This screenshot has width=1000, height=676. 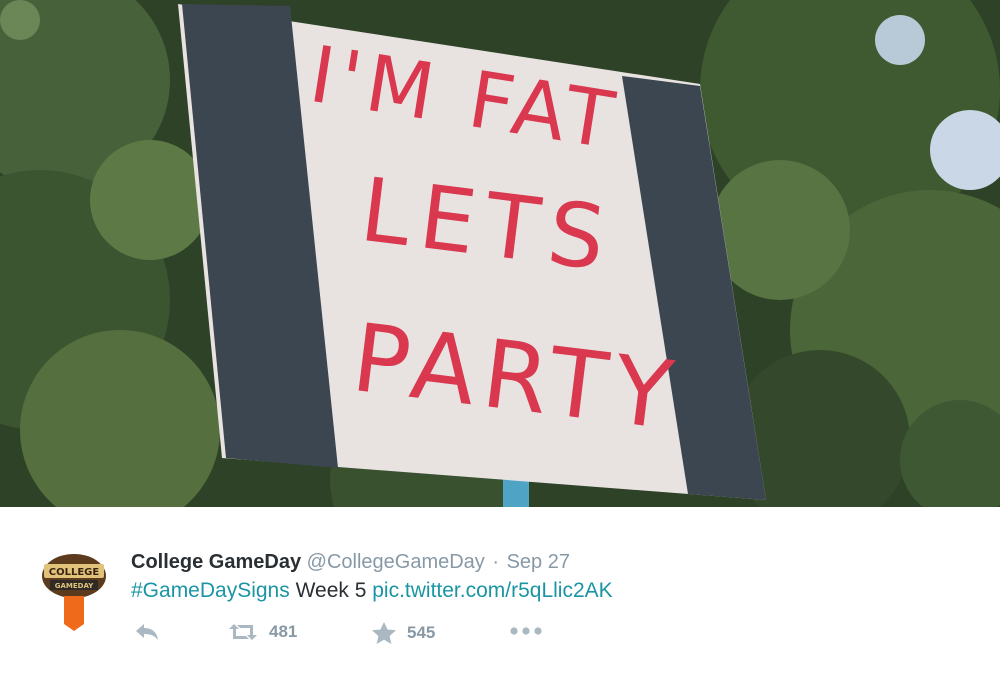 What do you see at coordinates (421, 632) in the screenshot?
I see `favorite-count: 545` at bounding box center [421, 632].